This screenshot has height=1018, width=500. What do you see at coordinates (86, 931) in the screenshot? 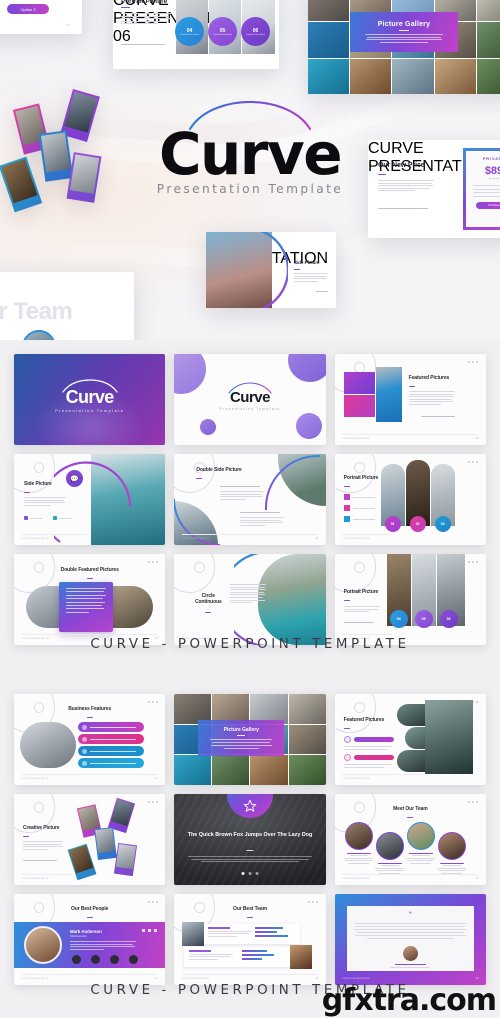
I see `person-name: Mark Anderson` at bounding box center [86, 931].